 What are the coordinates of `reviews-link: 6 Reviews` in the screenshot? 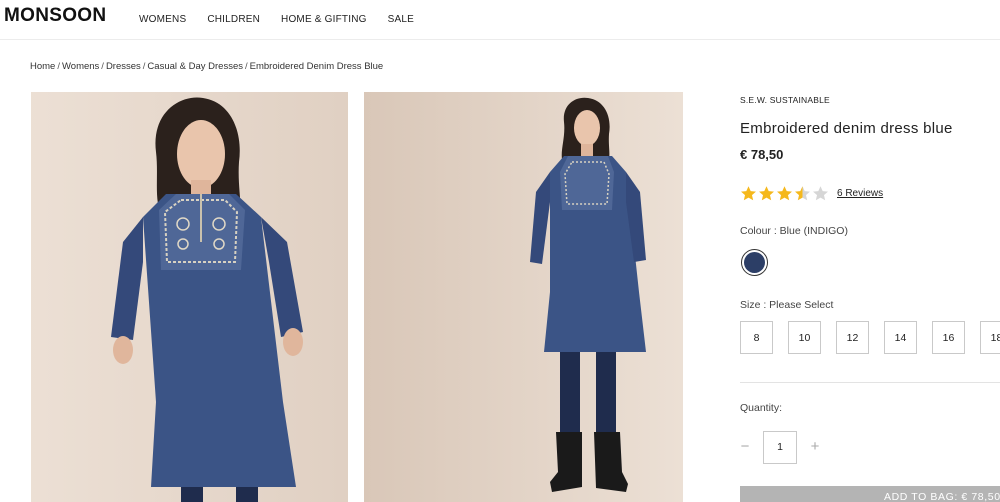 It's located at (860, 193).